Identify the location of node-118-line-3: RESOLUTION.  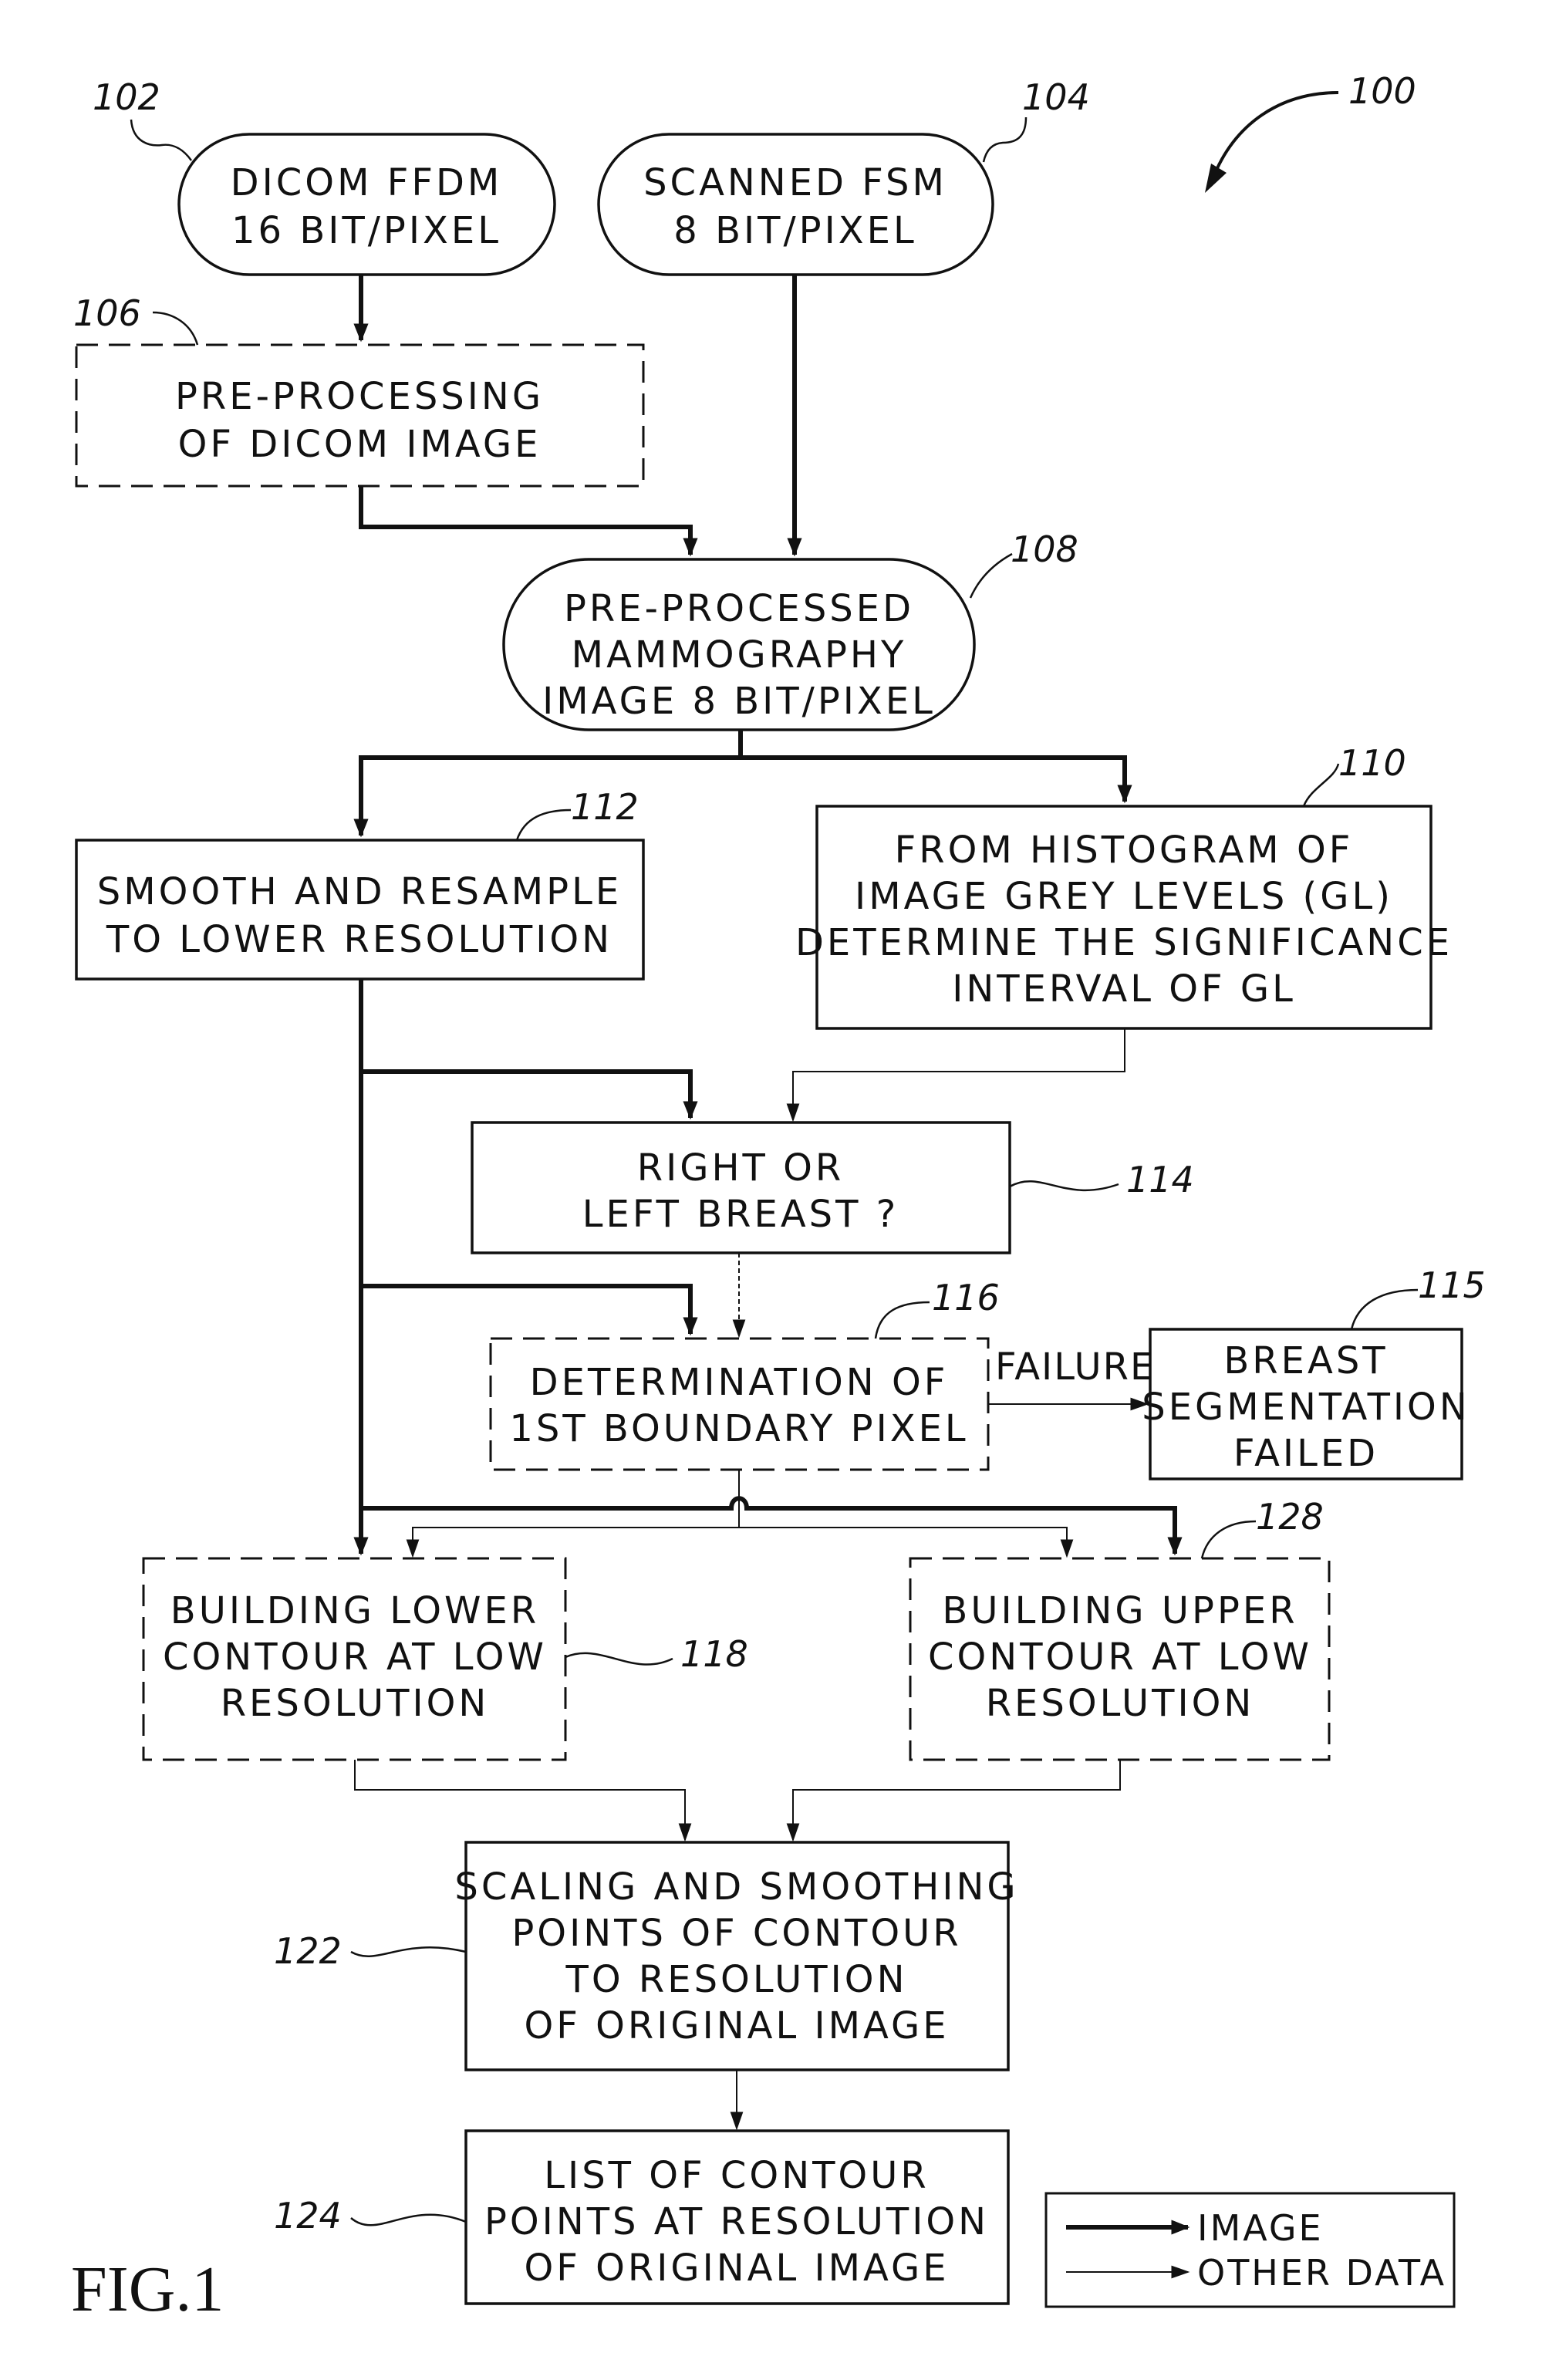
(356, 1703).